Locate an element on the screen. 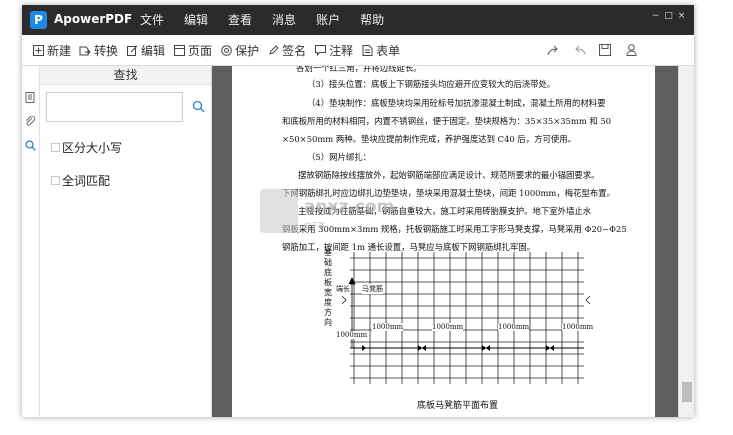 The width and height of the screenshot is (733, 435). plus-square-icon is located at coordinates (38, 50).